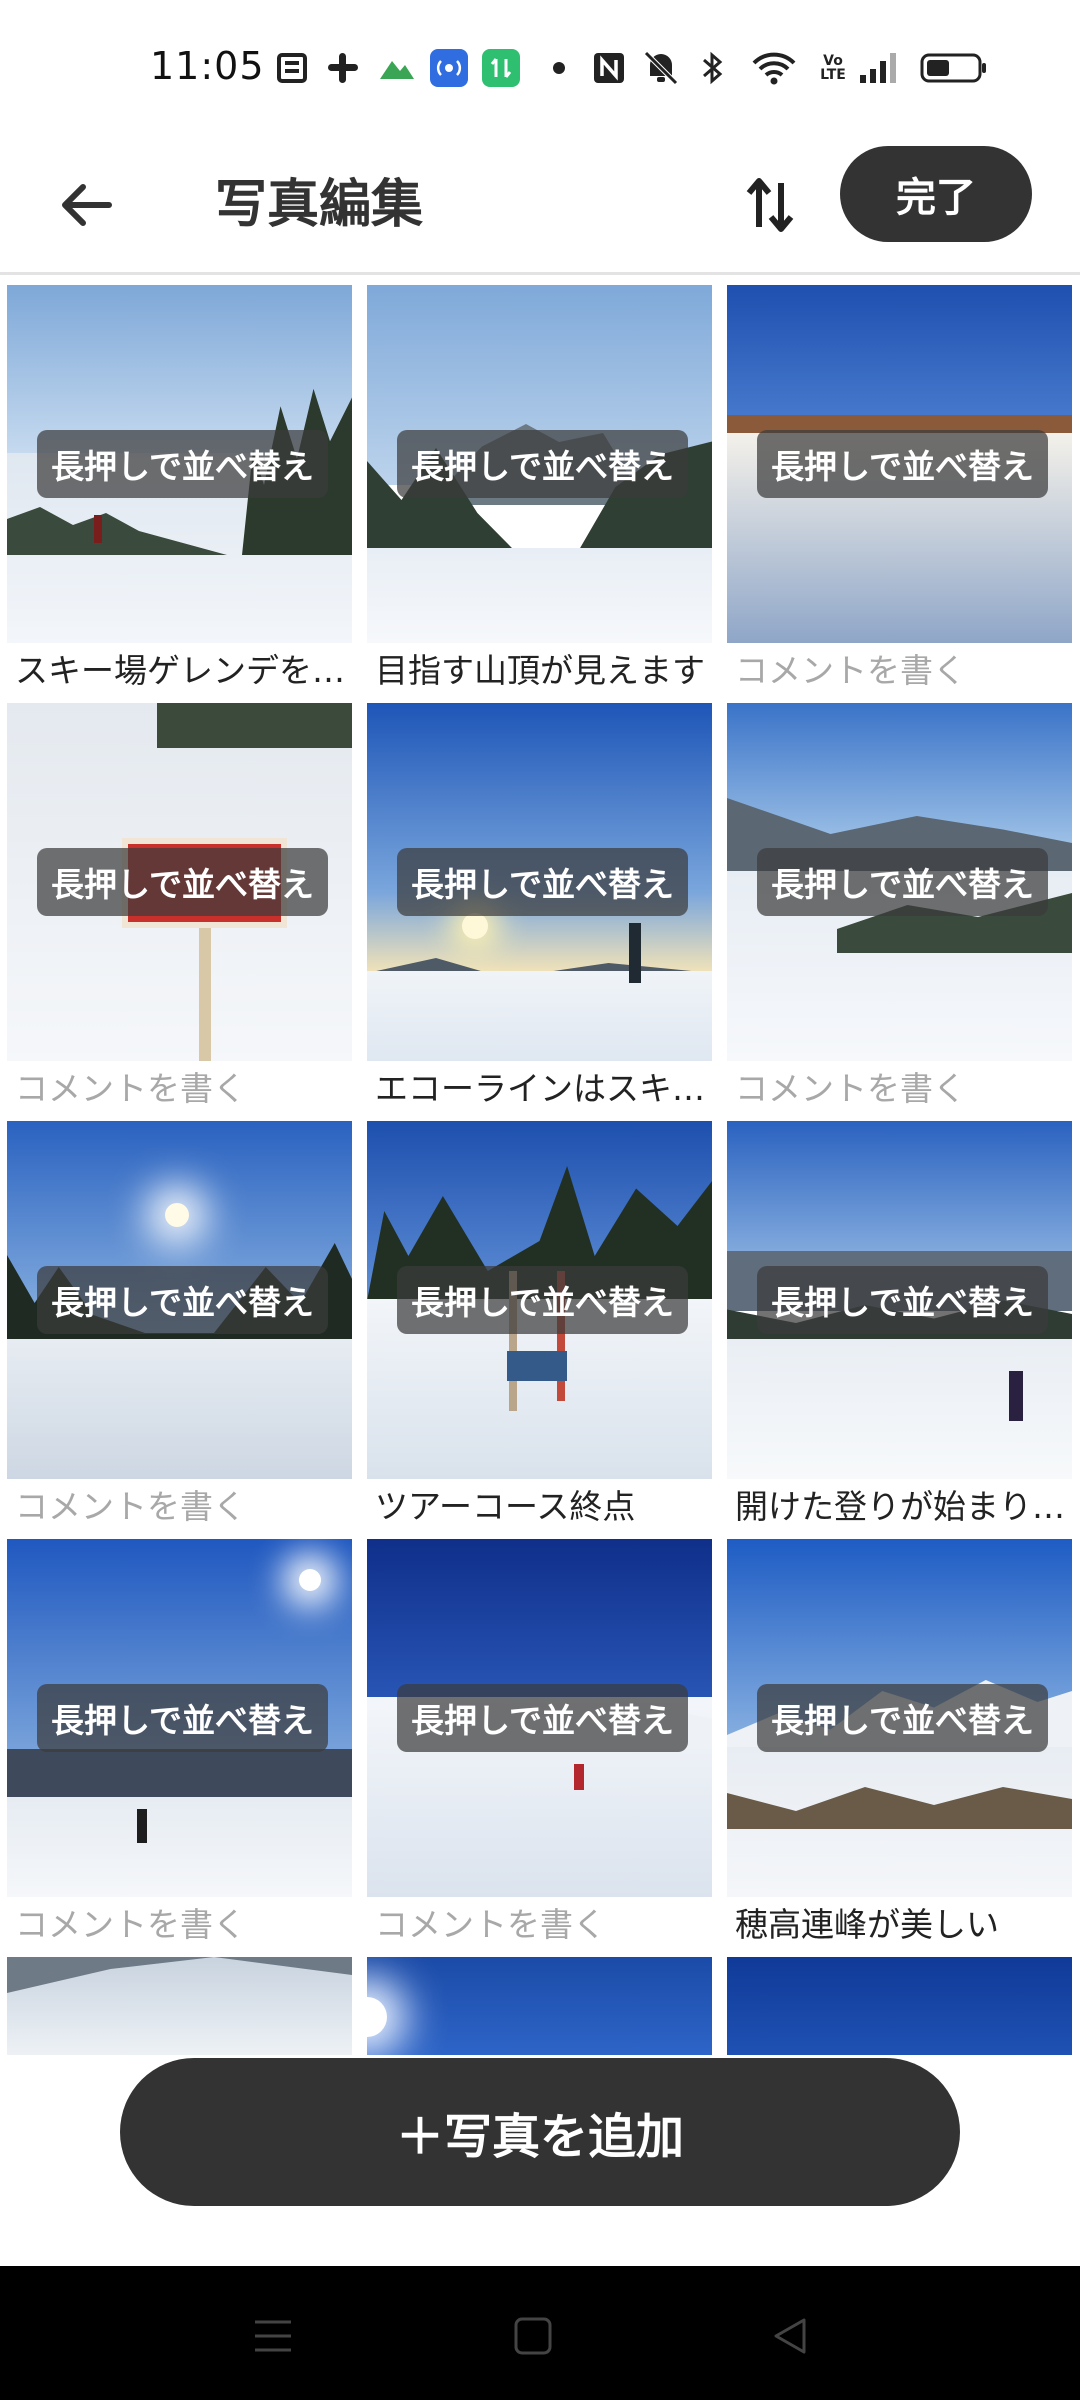 This screenshot has width=1080, height=2400. What do you see at coordinates (878, 68) in the screenshot?
I see `signal-icon` at bounding box center [878, 68].